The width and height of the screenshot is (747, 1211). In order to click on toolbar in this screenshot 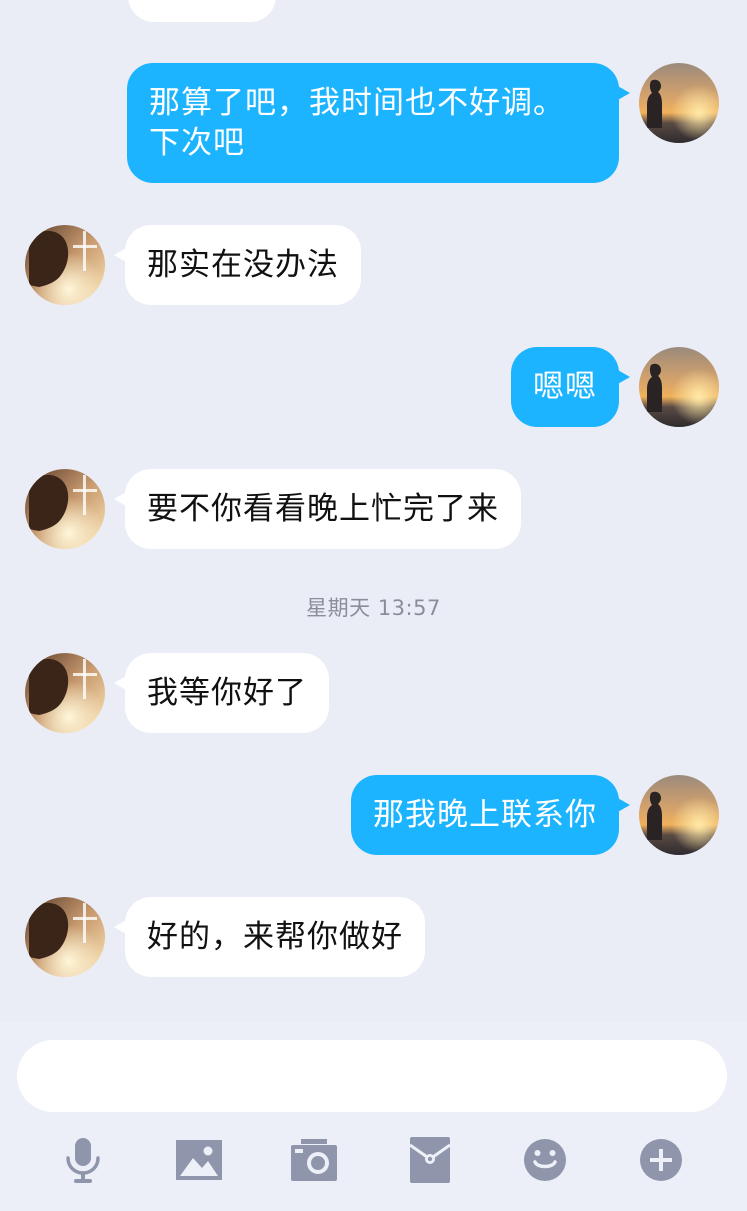, I will do `click(373, 1160)`.